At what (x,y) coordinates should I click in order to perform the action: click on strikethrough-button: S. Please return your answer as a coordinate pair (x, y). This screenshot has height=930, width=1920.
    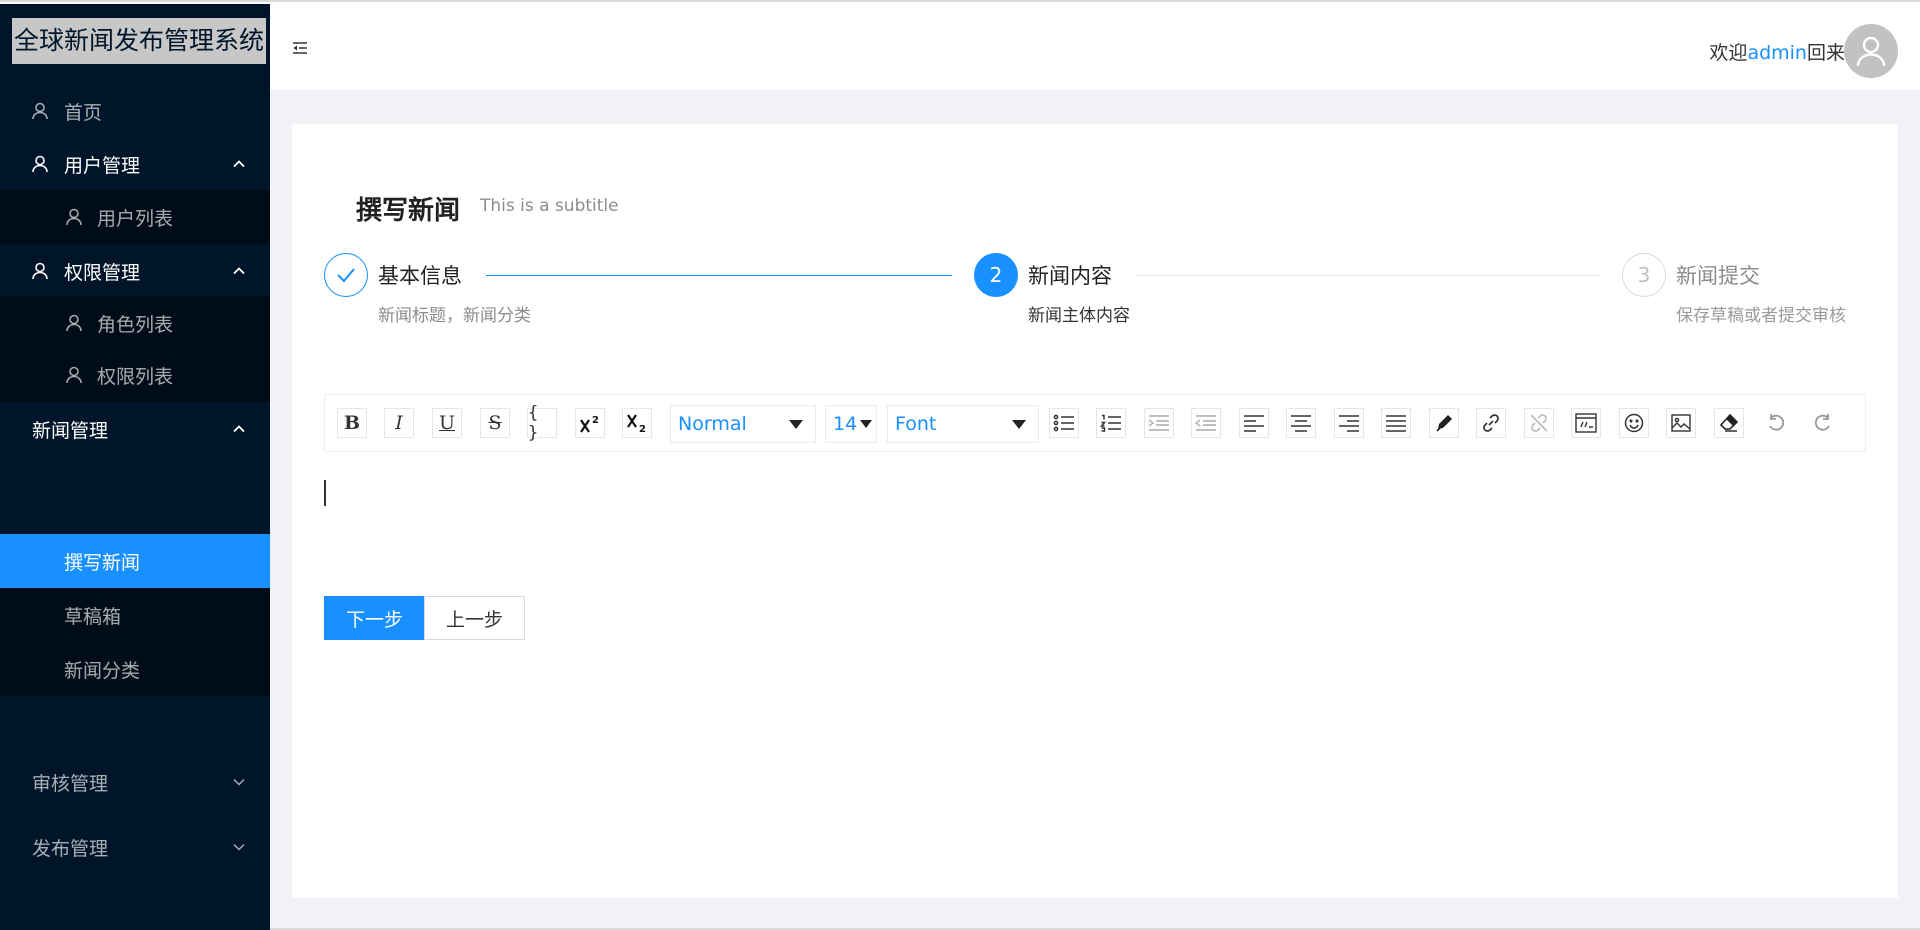
    Looking at the image, I should click on (495, 423).